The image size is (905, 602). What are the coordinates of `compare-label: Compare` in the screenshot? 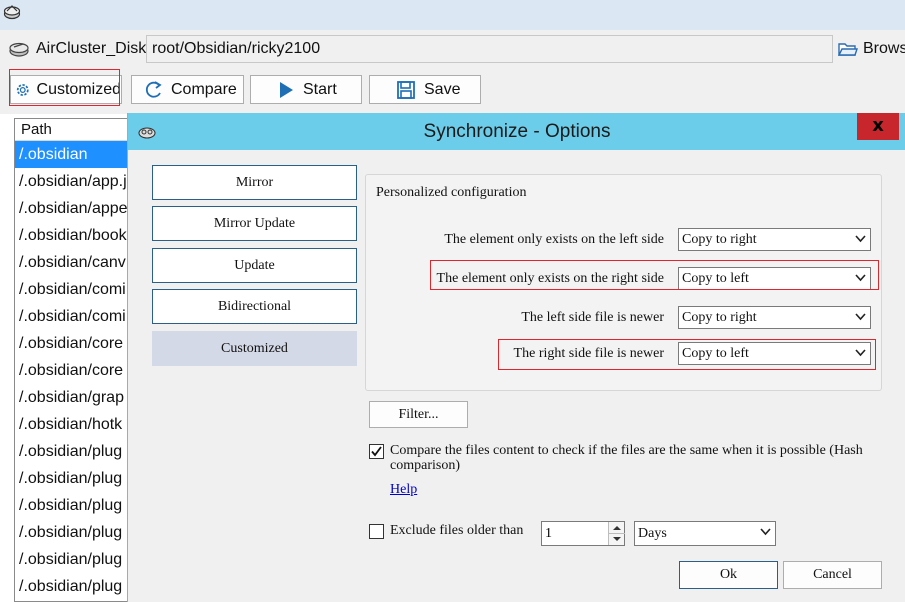 It's located at (204, 89).